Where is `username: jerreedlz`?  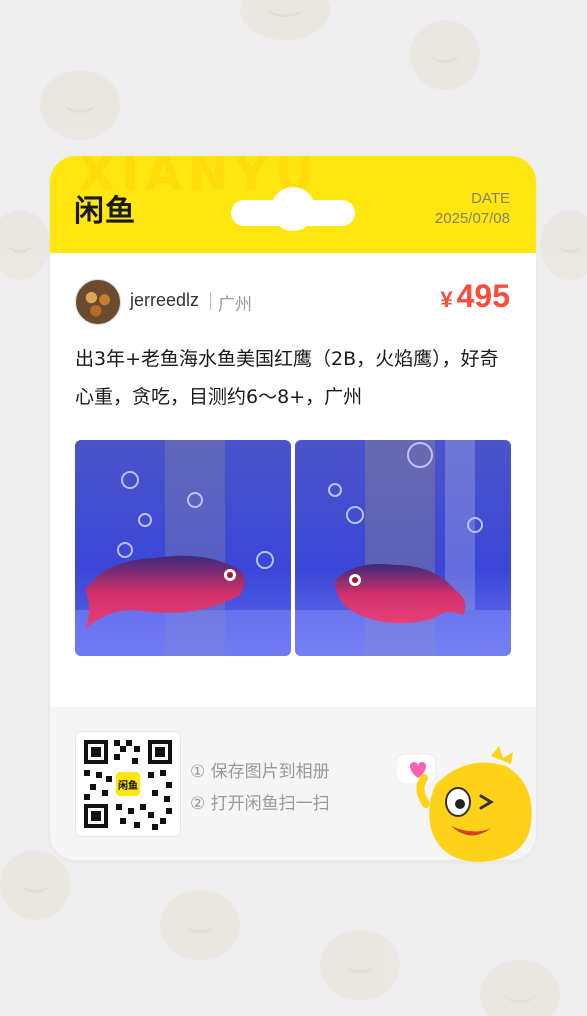
username: jerreedlz is located at coordinates (164, 300).